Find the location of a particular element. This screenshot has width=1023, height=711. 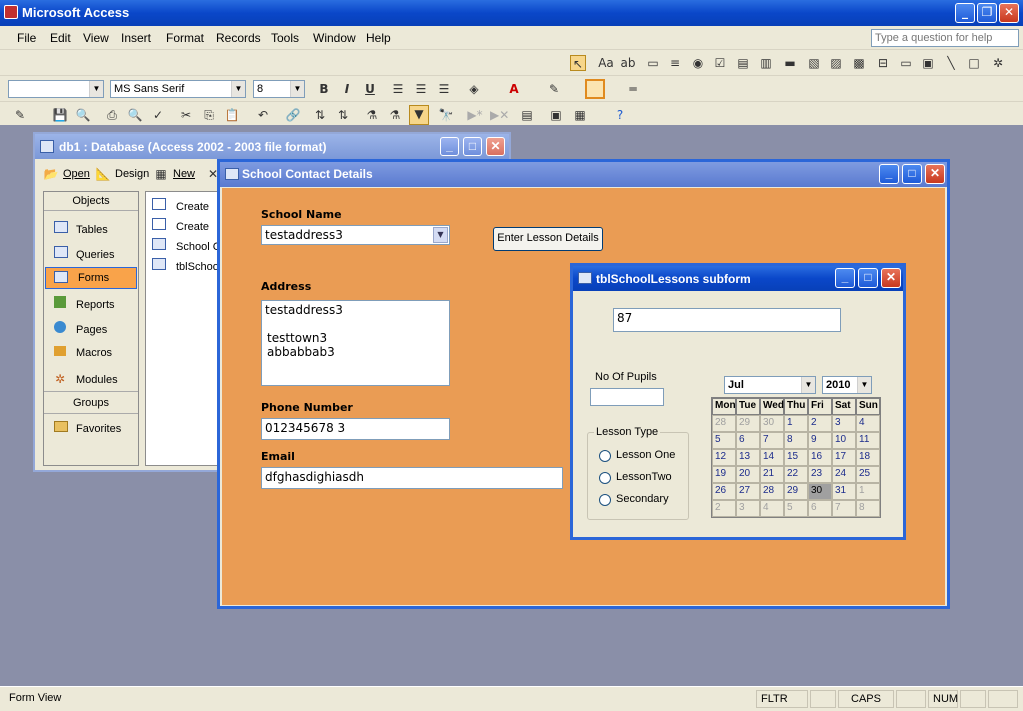

align-left-icon: ☰ is located at coordinates (398, 89).